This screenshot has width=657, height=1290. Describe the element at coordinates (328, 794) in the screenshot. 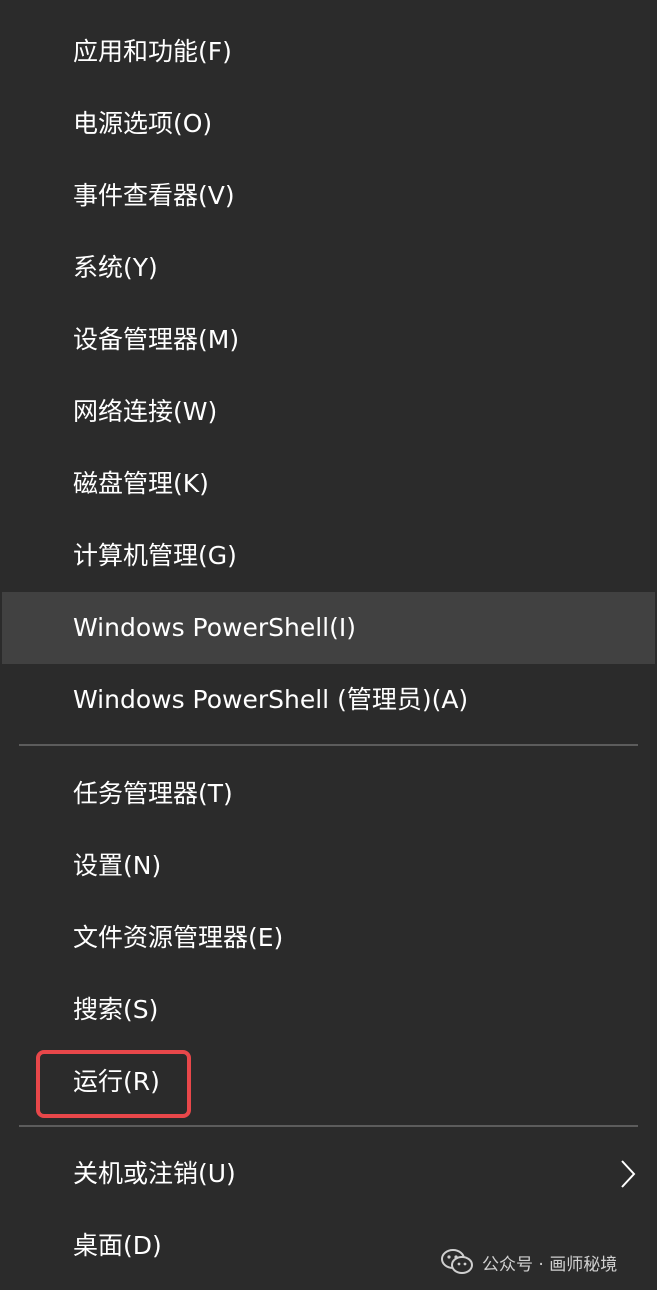

I see `menu-item-task-manager: 任务管理器(T)` at that location.